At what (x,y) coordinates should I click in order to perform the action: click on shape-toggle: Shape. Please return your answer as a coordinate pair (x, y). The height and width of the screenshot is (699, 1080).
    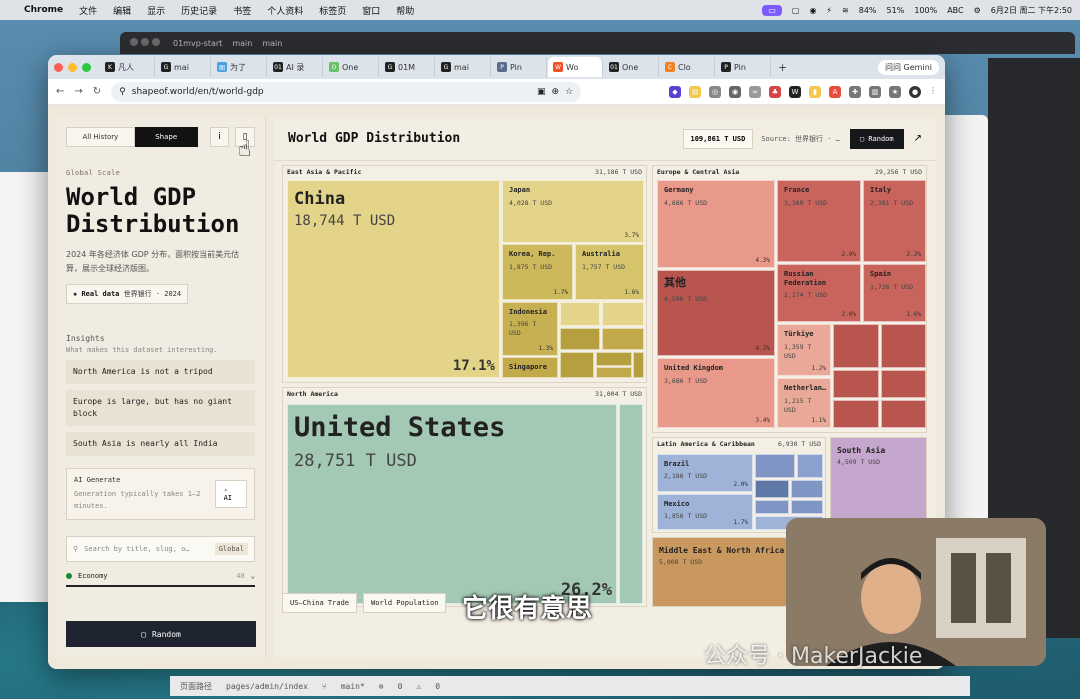
    Looking at the image, I should click on (166, 137).